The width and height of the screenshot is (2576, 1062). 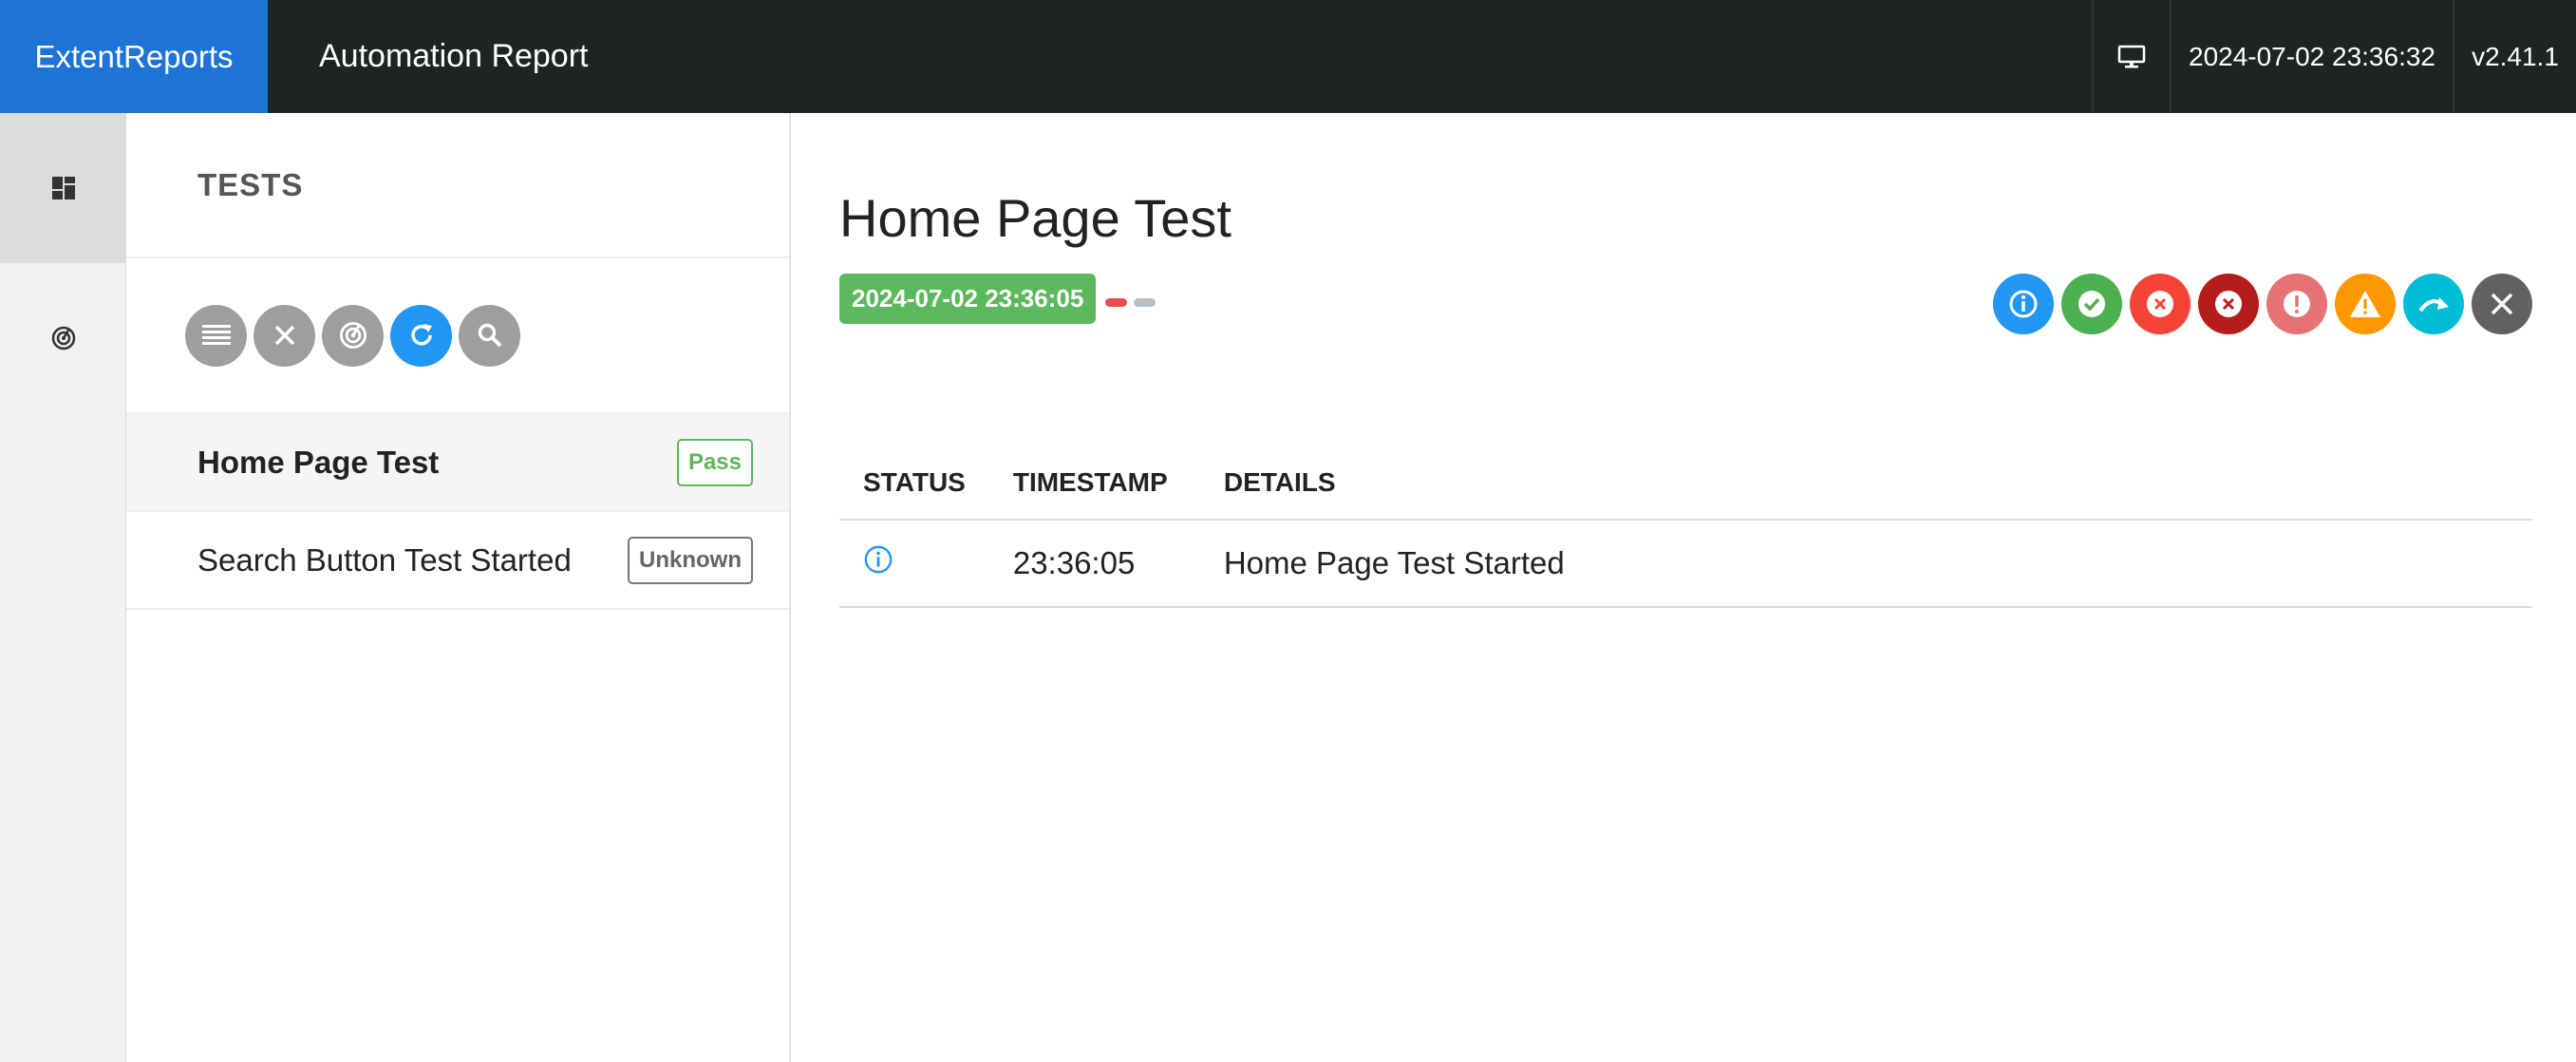 I want to click on rail-item-tests, so click(x=63, y=188).